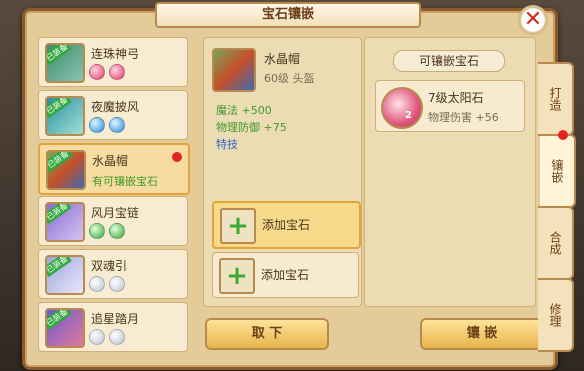 The image size is (584, 371). What do you see at coordinates (115, 213) in the screenshot?
I see `item-name: 风月宝链` at bounding box center [115, 213].